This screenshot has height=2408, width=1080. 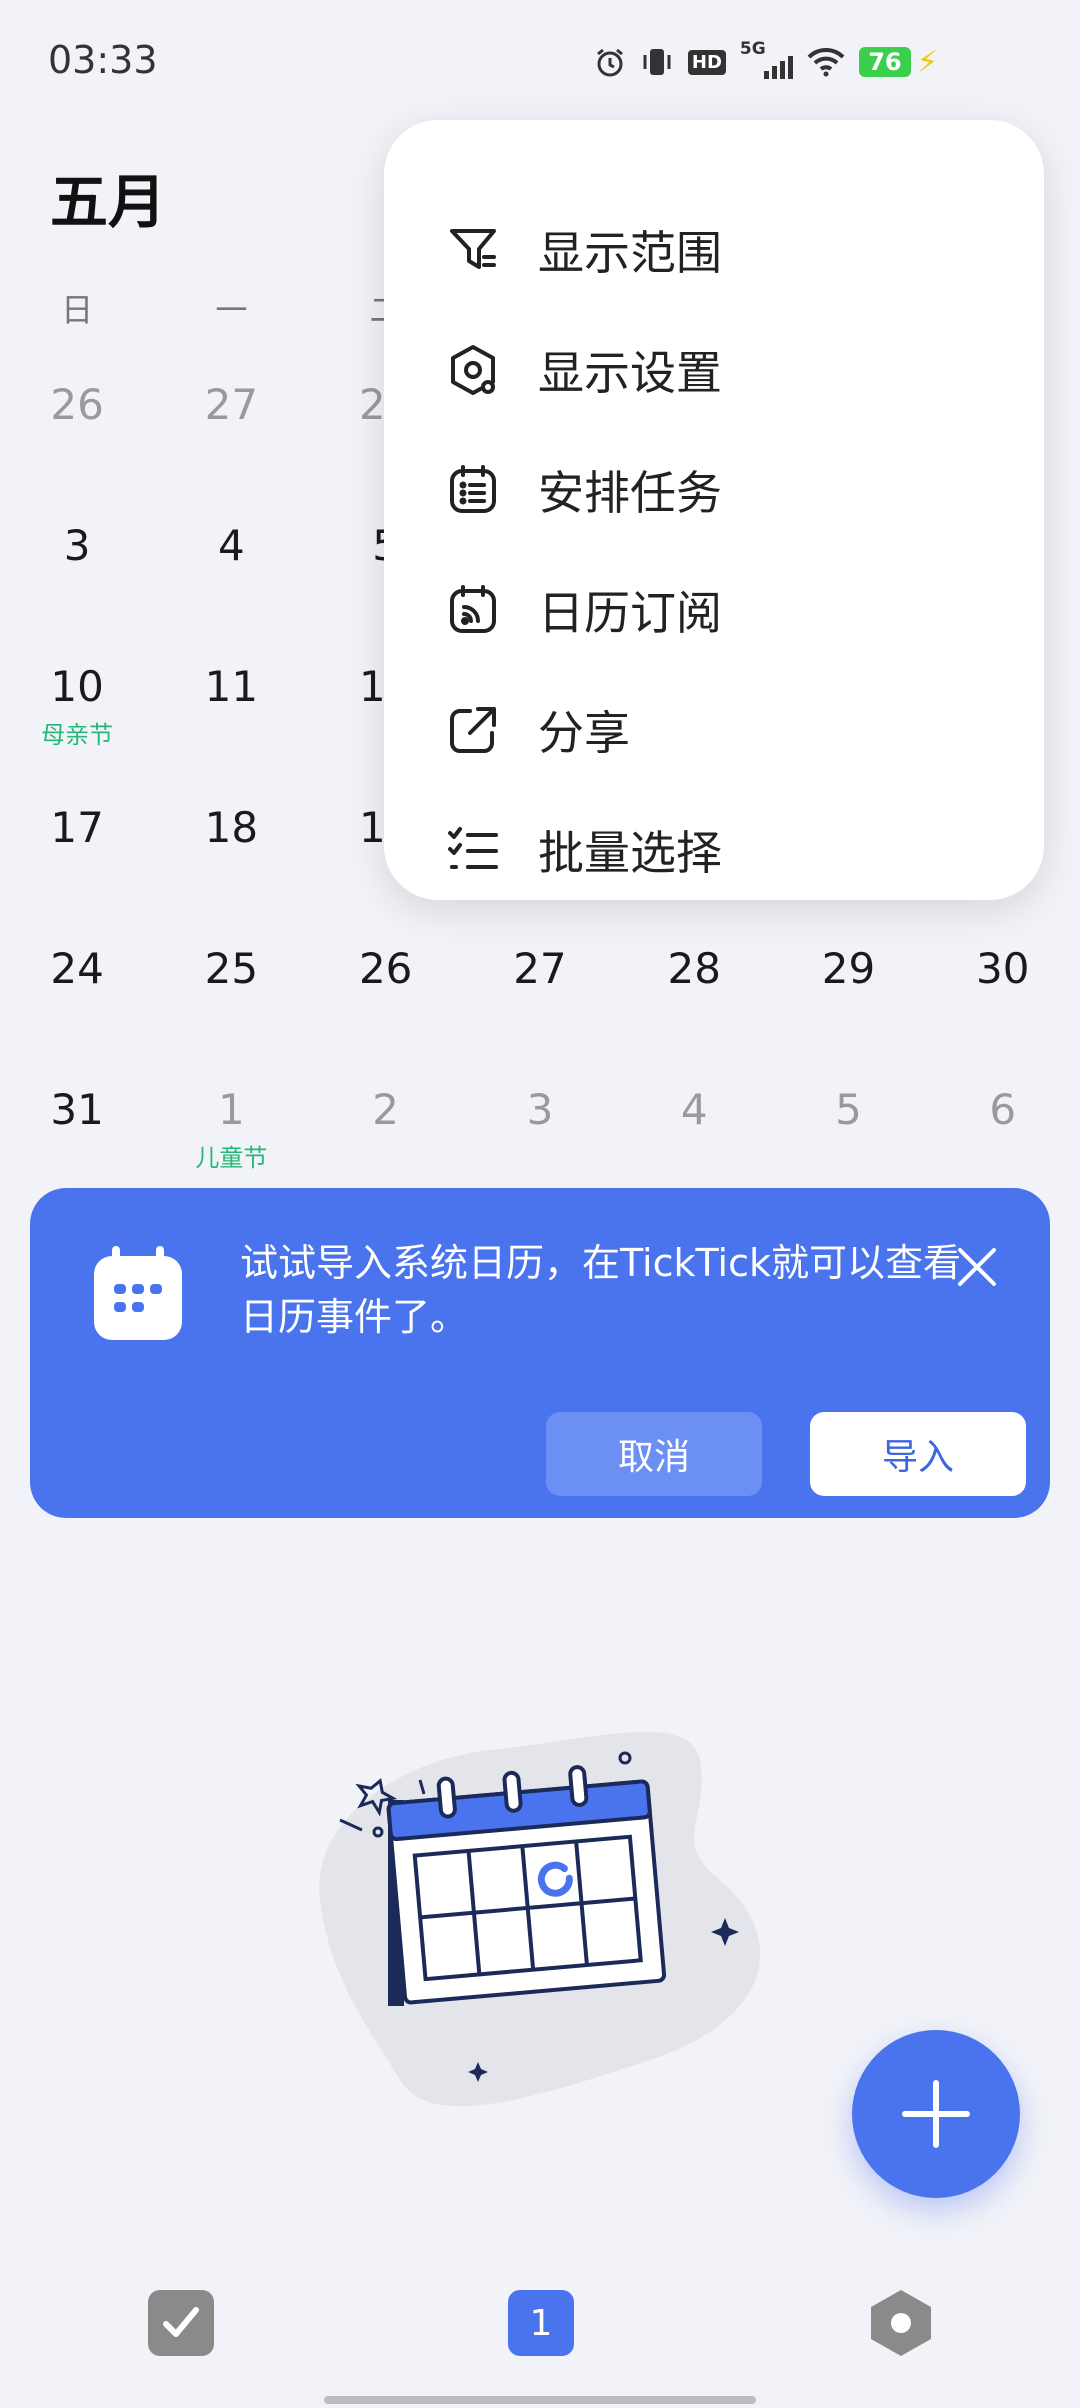 I want to click on calendar-day-cell: 29, so click(x=848, y=968).